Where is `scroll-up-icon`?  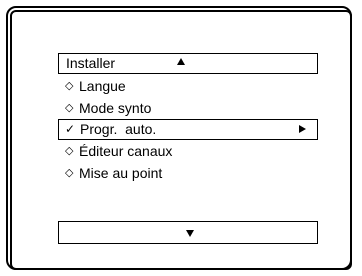
scroll-up-icon is located at coordinates (181, 61).